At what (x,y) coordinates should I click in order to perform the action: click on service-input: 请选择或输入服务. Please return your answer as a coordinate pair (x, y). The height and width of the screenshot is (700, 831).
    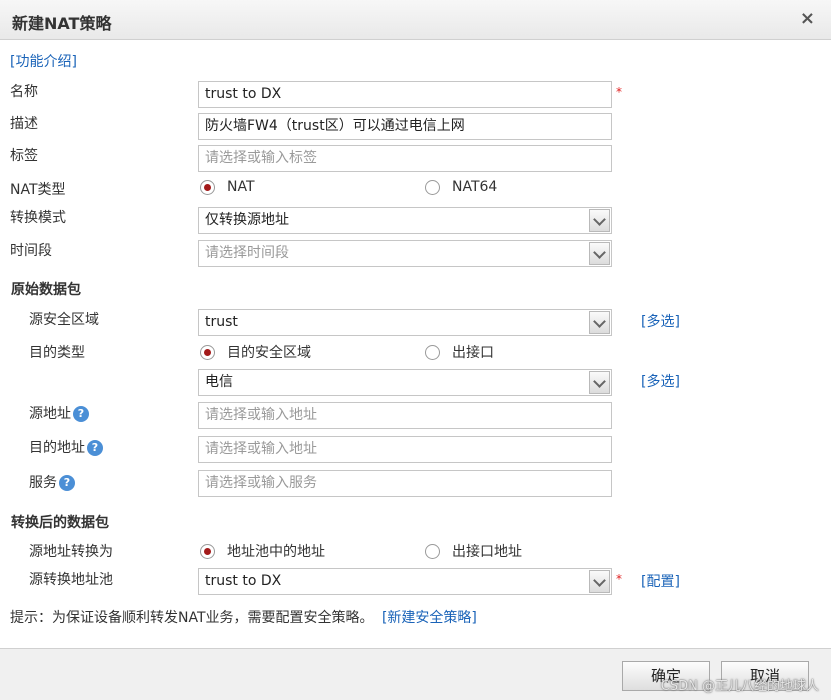
    Looking at the image, I should click on (405, 483).